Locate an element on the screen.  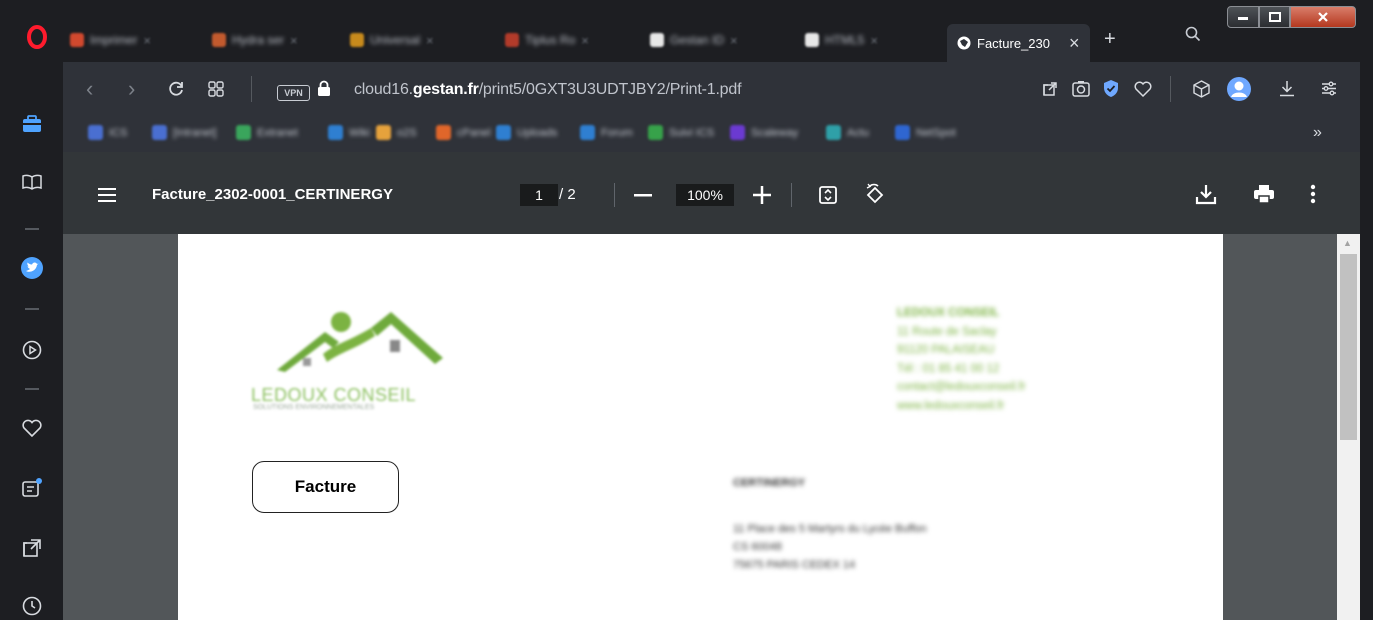
company-line: 91120 PALAISEAU is located at coordinates (946, 350).